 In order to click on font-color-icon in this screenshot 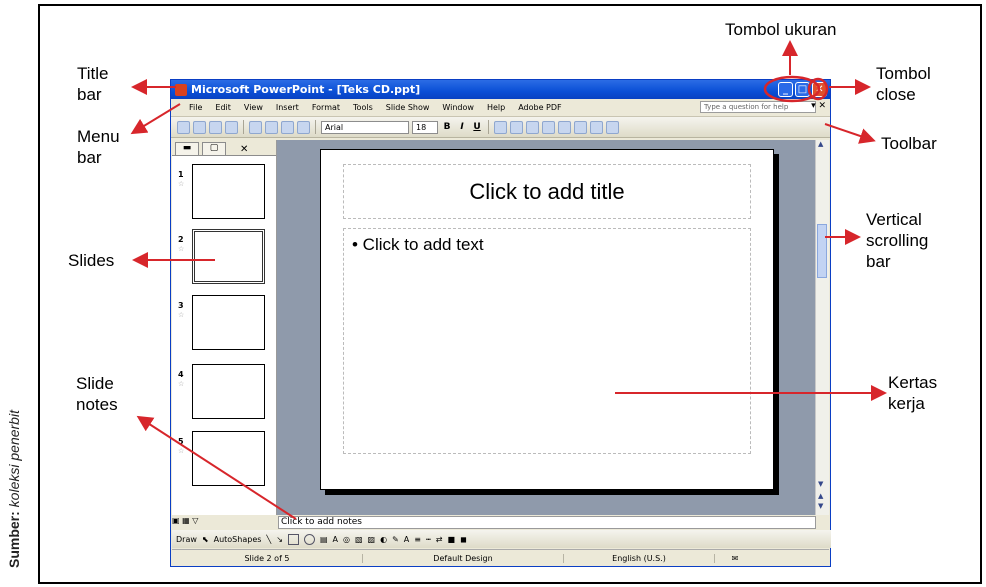, I will do `click(612, 127)`.